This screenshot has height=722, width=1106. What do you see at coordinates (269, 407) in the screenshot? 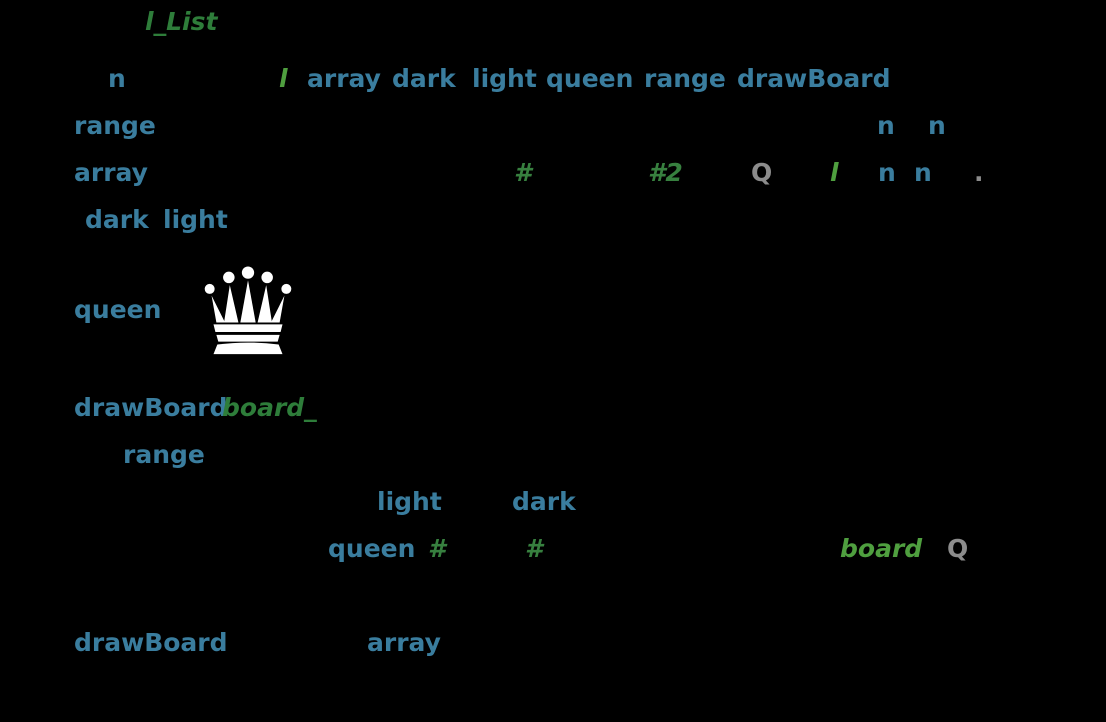
I see `pattern-board: board_` at bounding box center [269, 407].